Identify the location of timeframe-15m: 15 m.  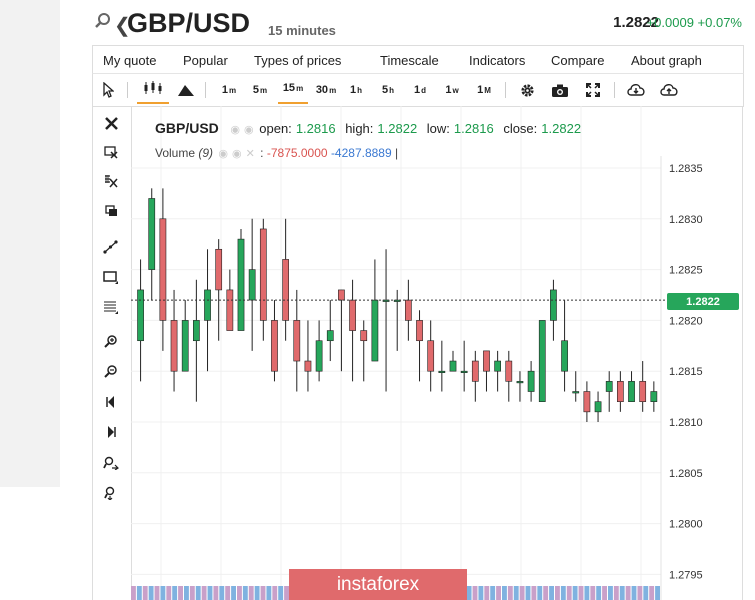
(293, 89).